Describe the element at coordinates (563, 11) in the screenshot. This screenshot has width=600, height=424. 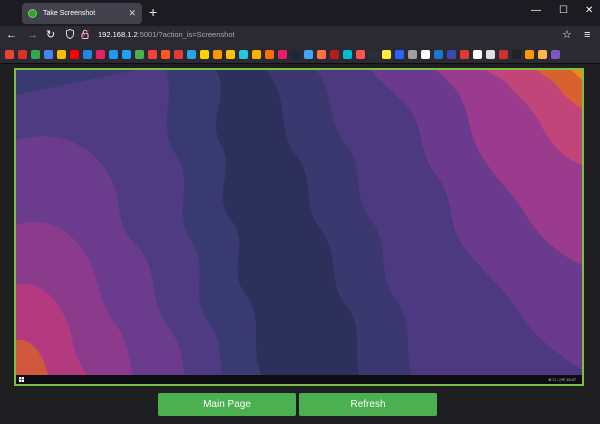
I see `maximize-icon: ☐` at that location.